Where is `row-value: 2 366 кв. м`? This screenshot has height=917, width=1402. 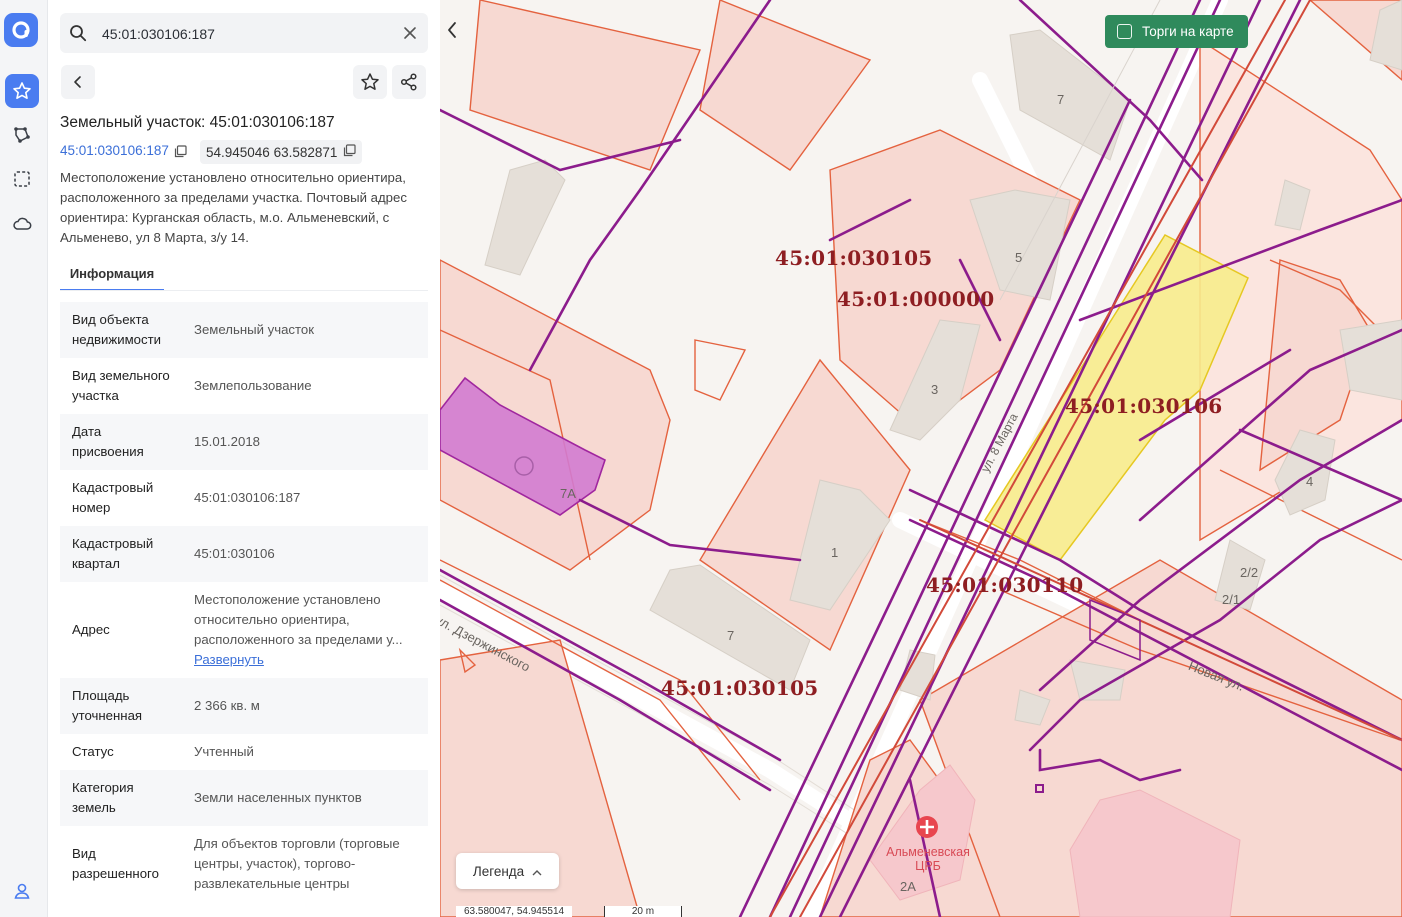
row-value: 2 366 кв. м is located at coordinates (305, 706).